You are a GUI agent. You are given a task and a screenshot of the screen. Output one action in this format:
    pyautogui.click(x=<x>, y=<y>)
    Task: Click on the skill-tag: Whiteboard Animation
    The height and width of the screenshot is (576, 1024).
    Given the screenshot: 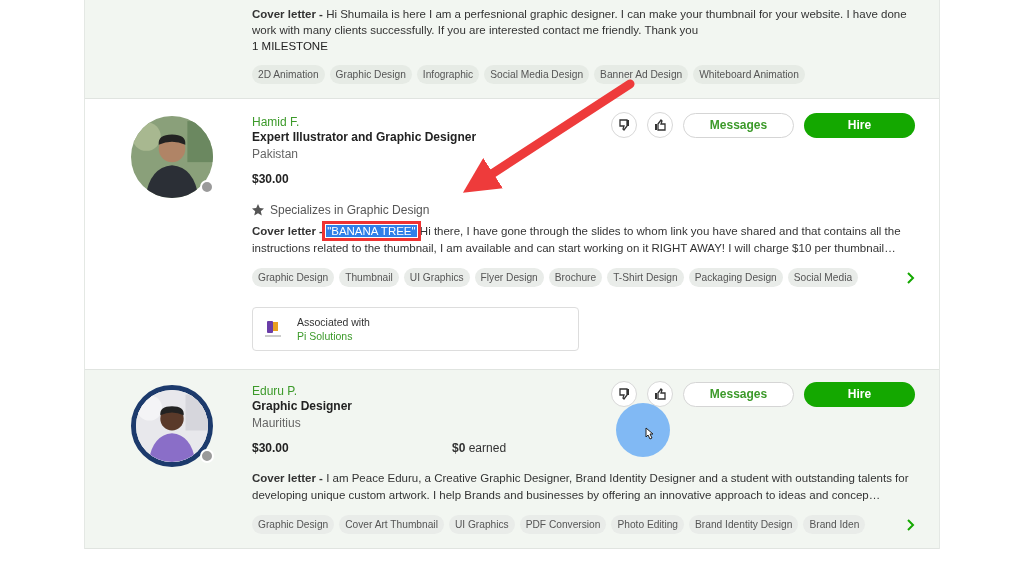 What is the action you would take?
    pyautogui.click(x=749, y=74)
    